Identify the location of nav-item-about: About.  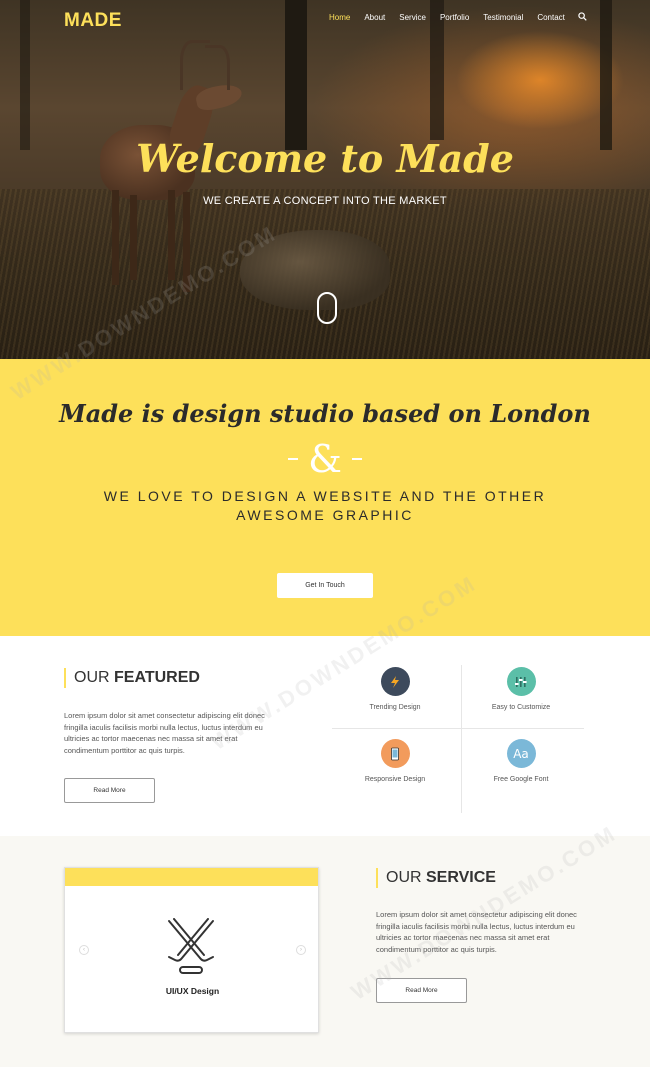
(374, 17).